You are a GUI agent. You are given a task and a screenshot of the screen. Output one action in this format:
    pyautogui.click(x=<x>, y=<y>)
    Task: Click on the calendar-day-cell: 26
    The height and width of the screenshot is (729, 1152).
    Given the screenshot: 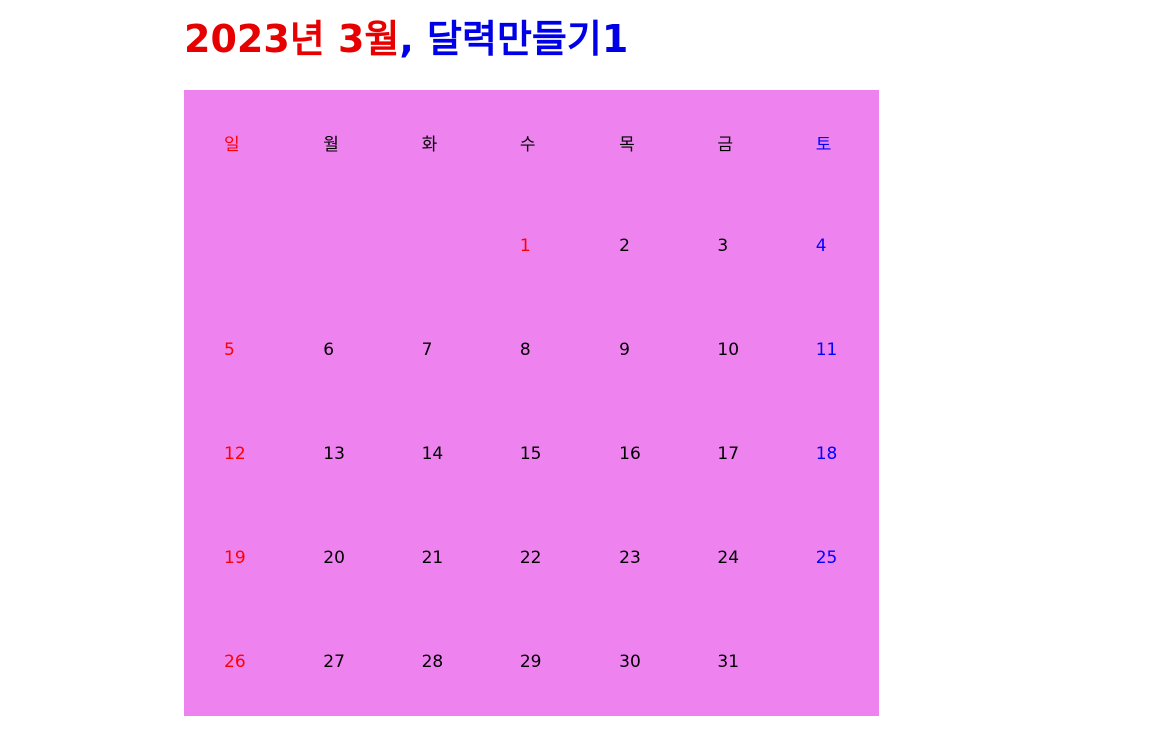 What is the action you would take?
    pyautogui.click(x=235, y=662)
    